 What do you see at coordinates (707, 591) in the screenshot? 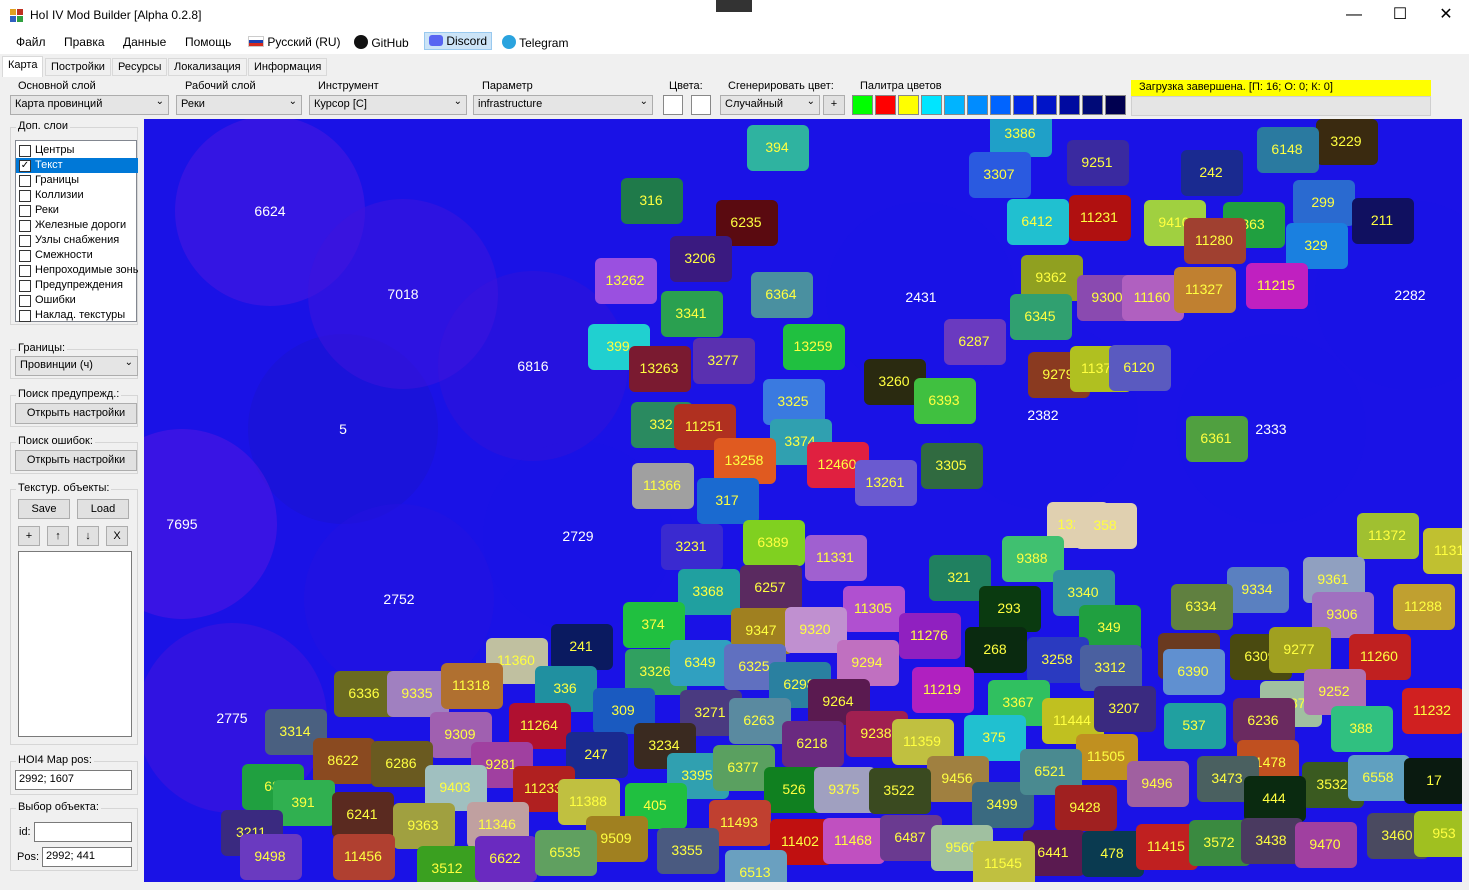
I see `province-label: 3368` at bounding box center [707, 591].